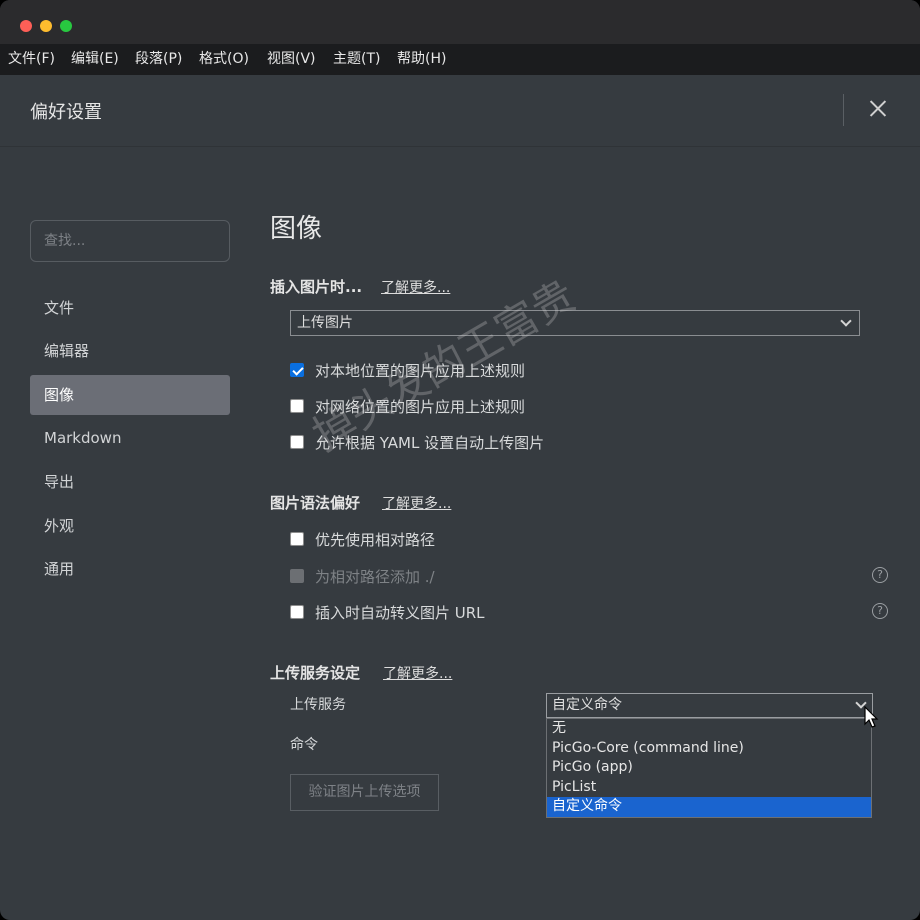 The image size is (920, 920). What do you see at coordinates (460, 22) in the screenshot?
I see `title-bar` at bounding box center [460, 22].